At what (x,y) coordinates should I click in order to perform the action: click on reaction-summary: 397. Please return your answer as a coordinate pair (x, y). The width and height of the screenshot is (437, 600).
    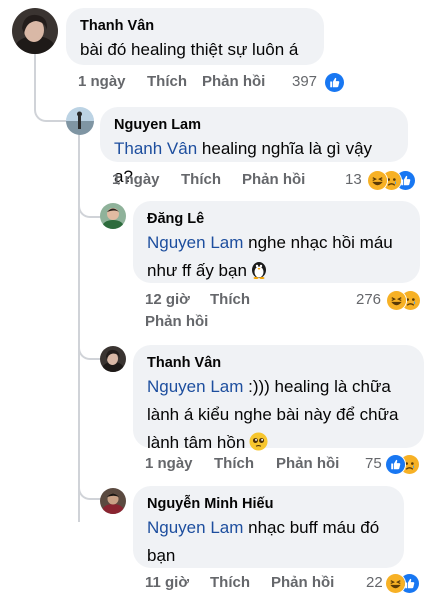
    Looking at the image, I should click on (322, 82).